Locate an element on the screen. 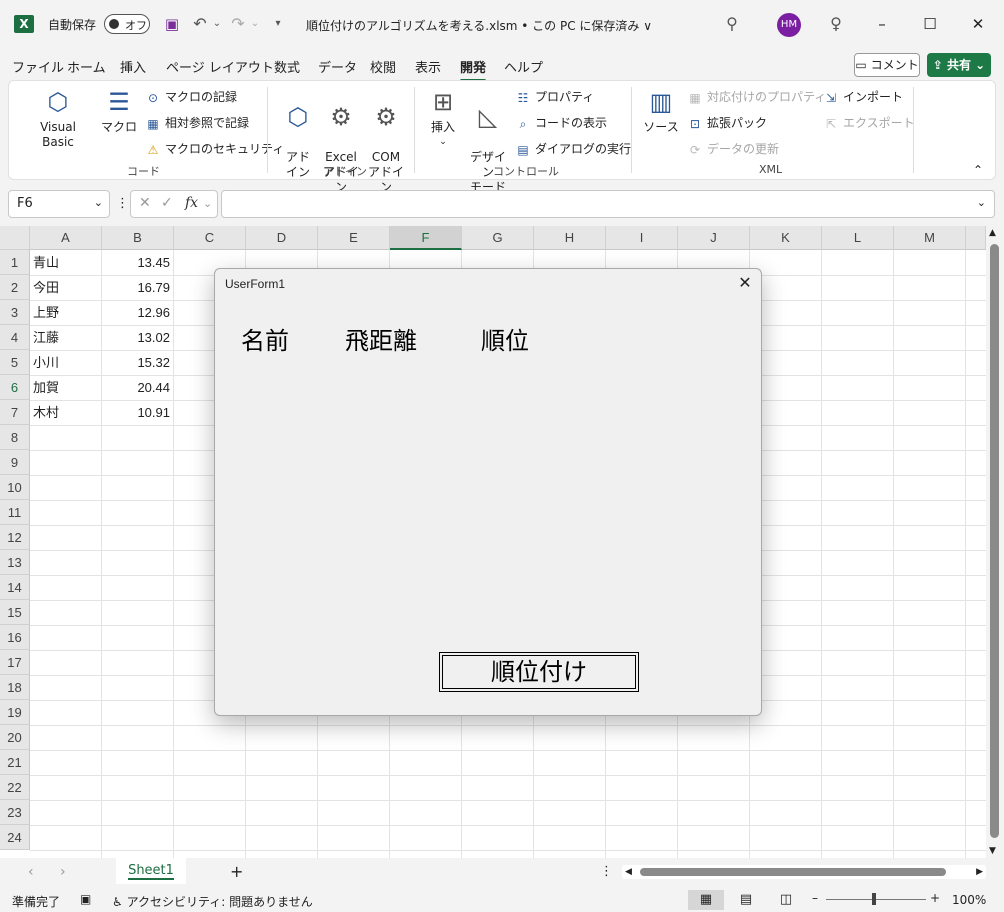 Image resolution: width=1004 pixels, height=912 pixels. tab-help: ヘルプ is located at coordinates (523, 66).